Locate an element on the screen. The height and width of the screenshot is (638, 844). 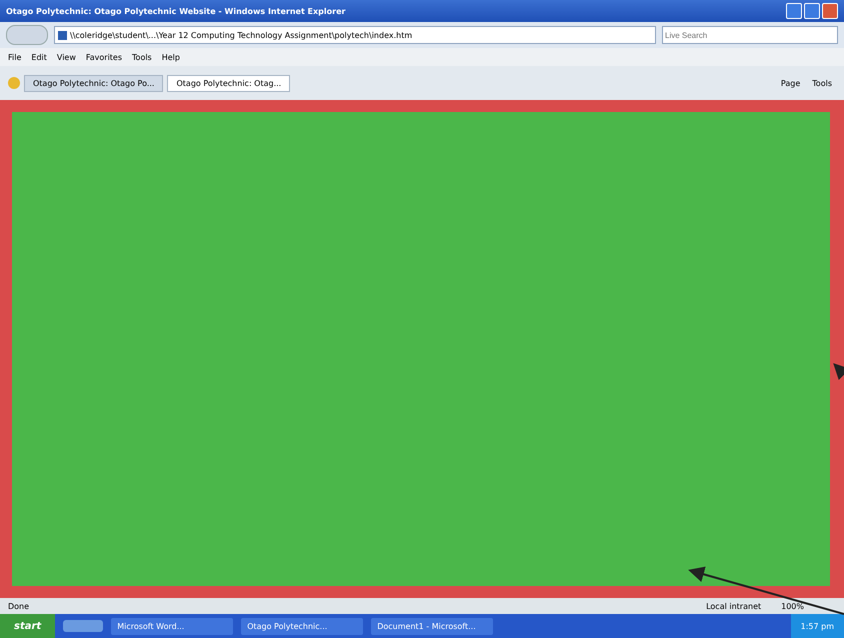
menu-item: Tools is located at coordinates (142, 57).